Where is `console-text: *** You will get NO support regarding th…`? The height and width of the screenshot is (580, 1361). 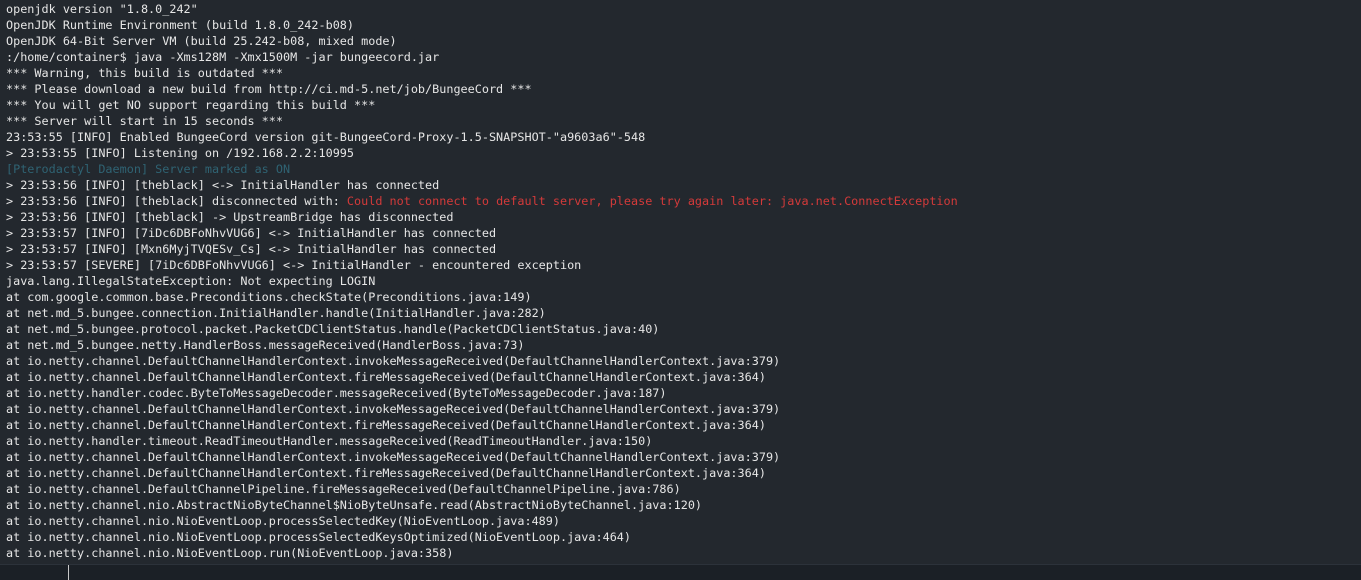 console-text: *** You will get NO support regarding th… is located at coordinates (191, 105).